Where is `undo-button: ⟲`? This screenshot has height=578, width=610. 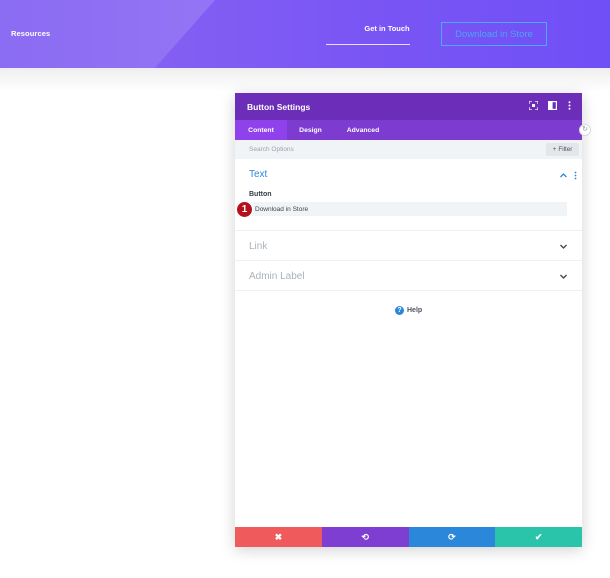 undo-button: ⟲ is located at coordinates (365, 537).